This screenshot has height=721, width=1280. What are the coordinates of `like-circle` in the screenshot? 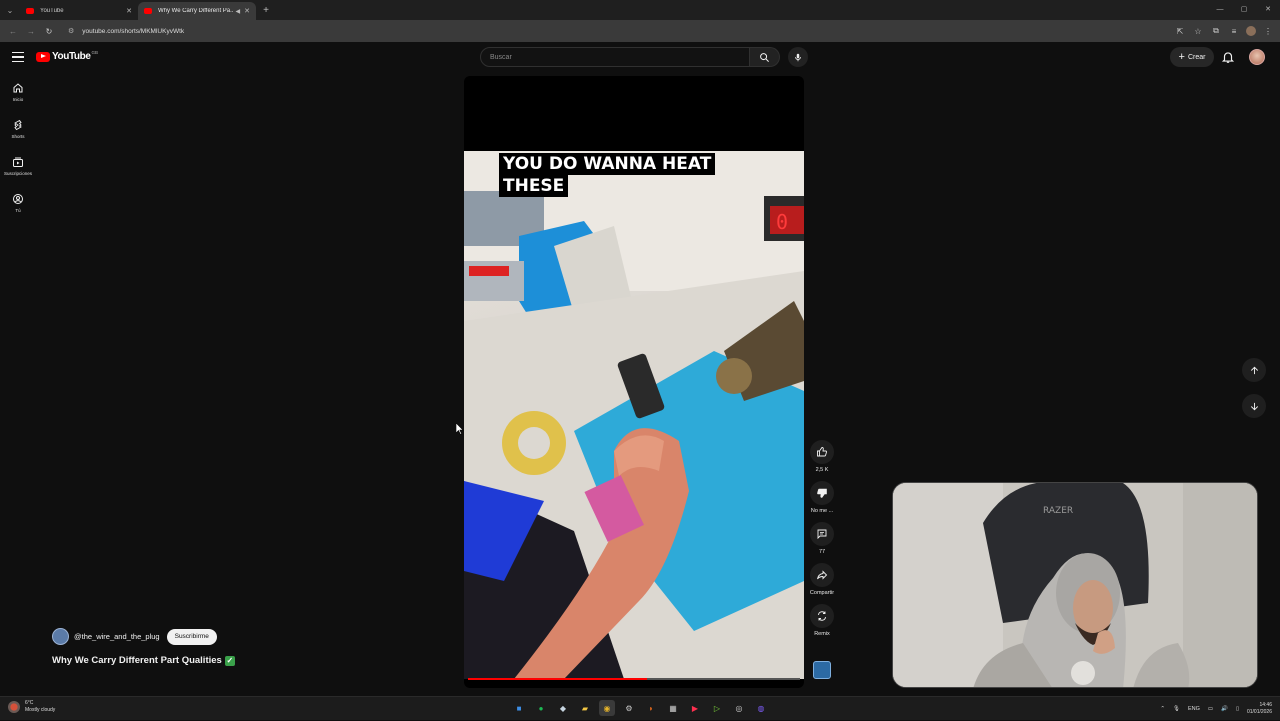 It's located at (822, 452).